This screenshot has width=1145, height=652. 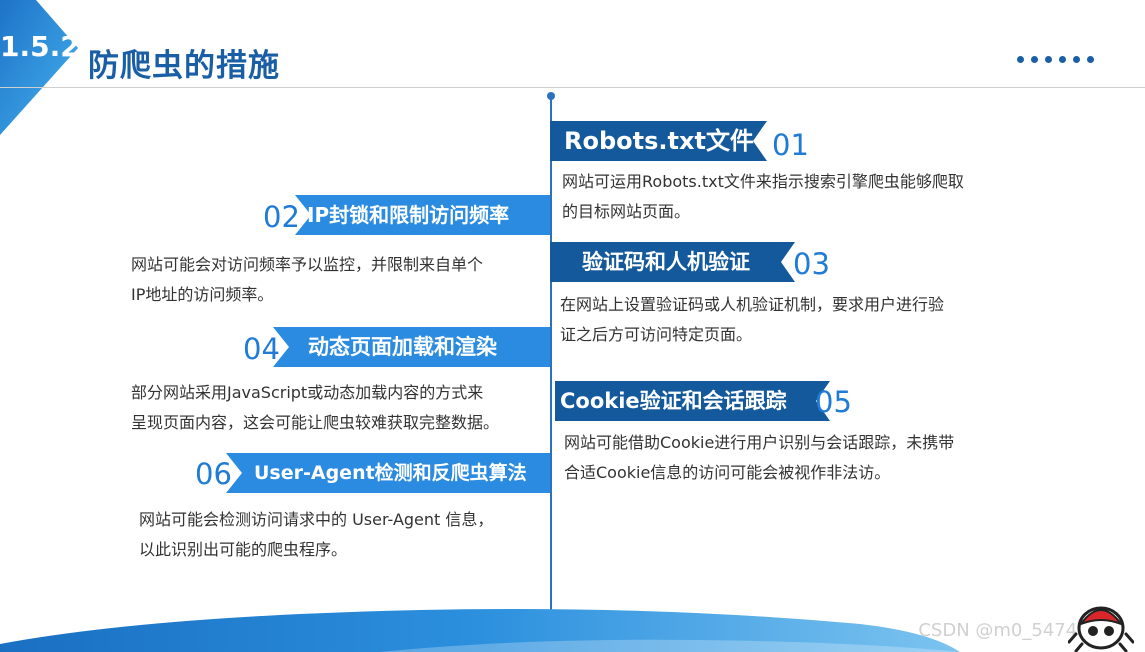 I want to click on item-03-number: 03, so click(x=811, y=264).